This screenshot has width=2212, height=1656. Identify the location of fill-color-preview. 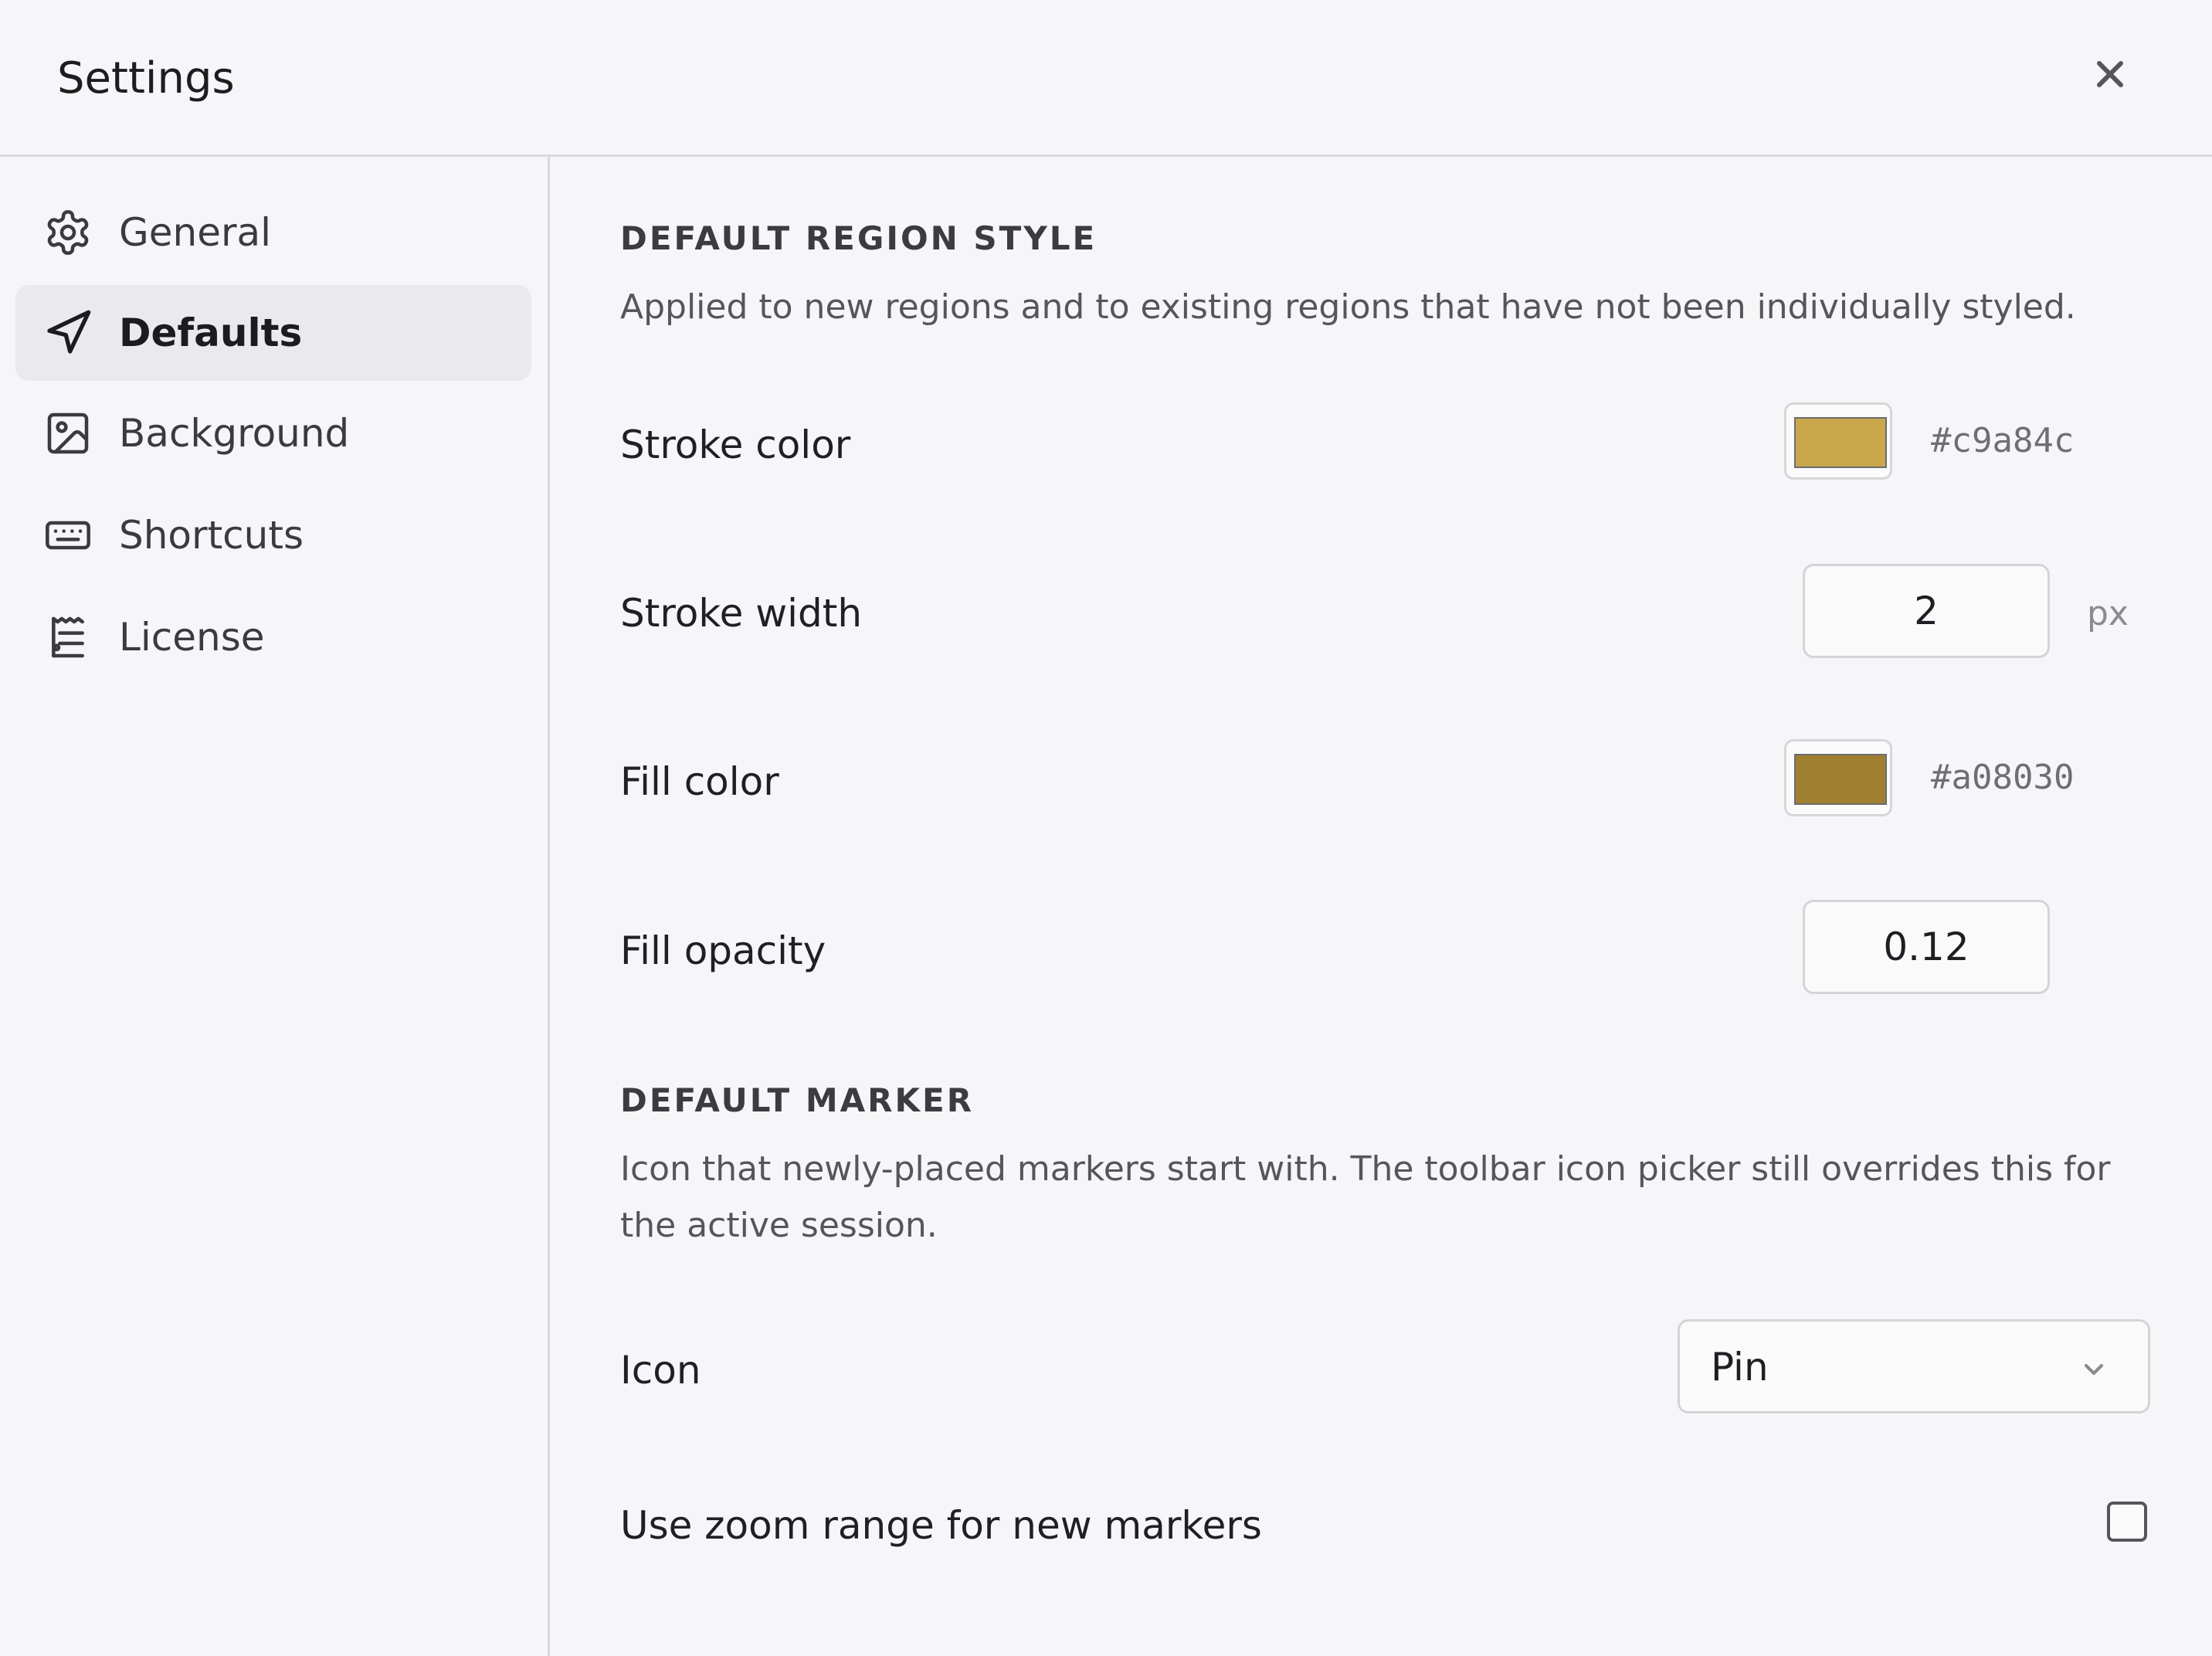
(1840, 779).